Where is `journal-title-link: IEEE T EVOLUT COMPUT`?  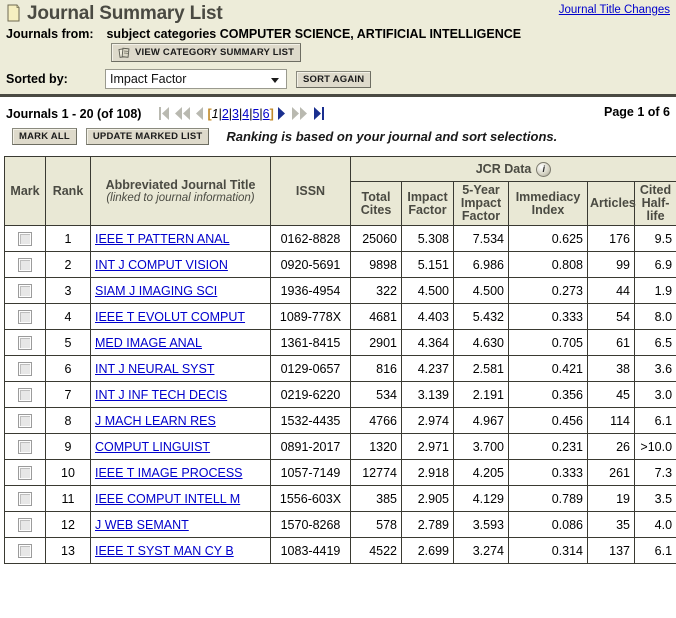
journal-title-link: IEEE T EVOLUT COMPUT is located at coordinates (170, 317).